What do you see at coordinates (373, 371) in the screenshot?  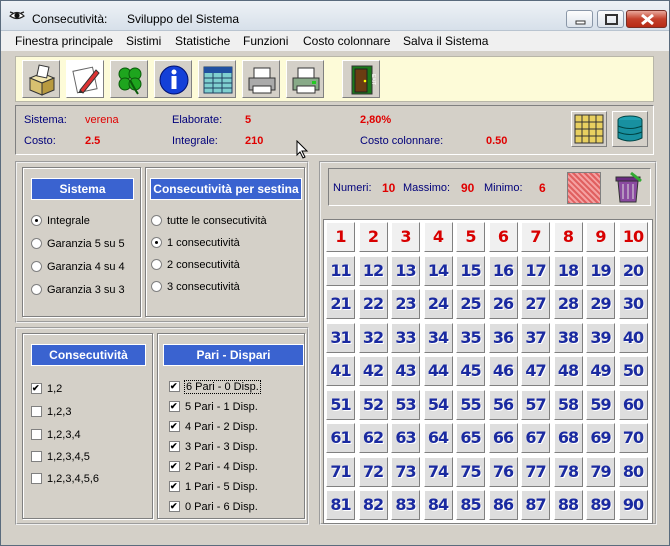 I see `number-cell-42: 42` at bounding box center [373, 371].